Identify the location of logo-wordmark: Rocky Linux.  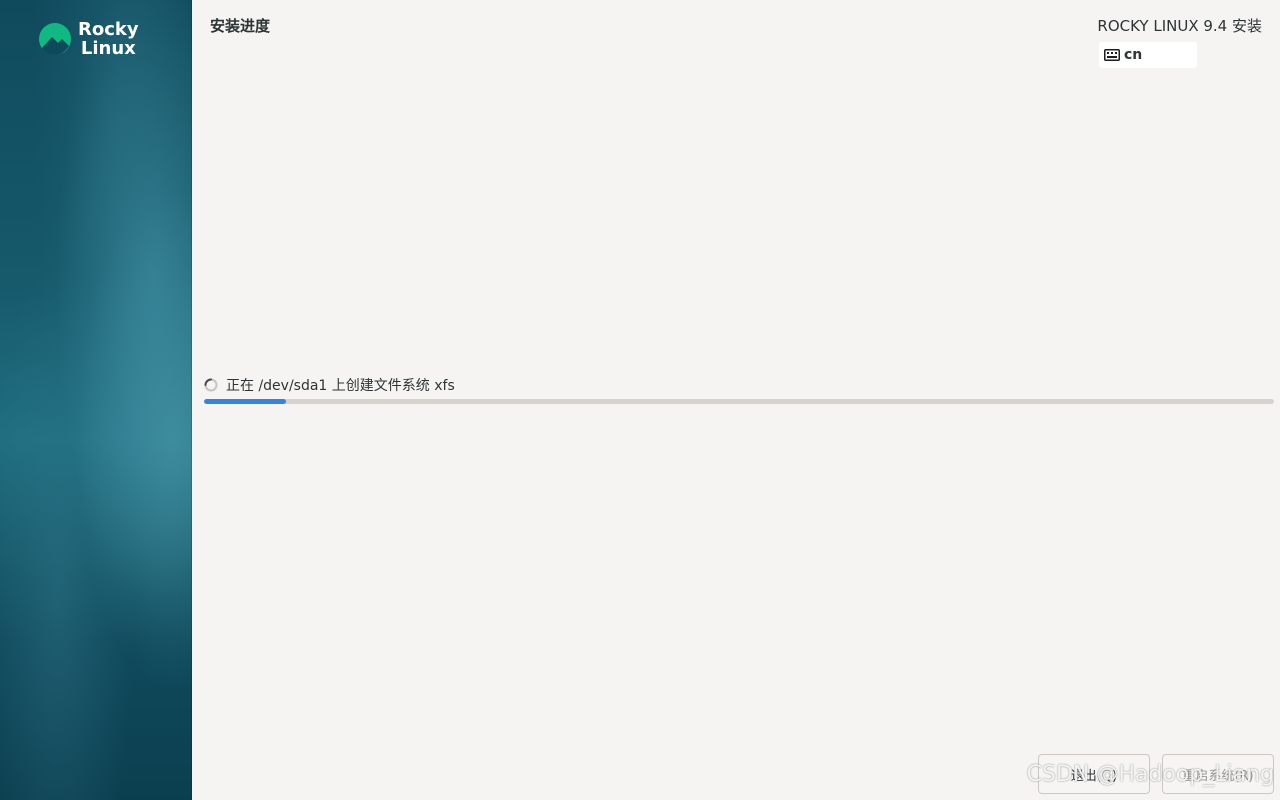
(108, 39).